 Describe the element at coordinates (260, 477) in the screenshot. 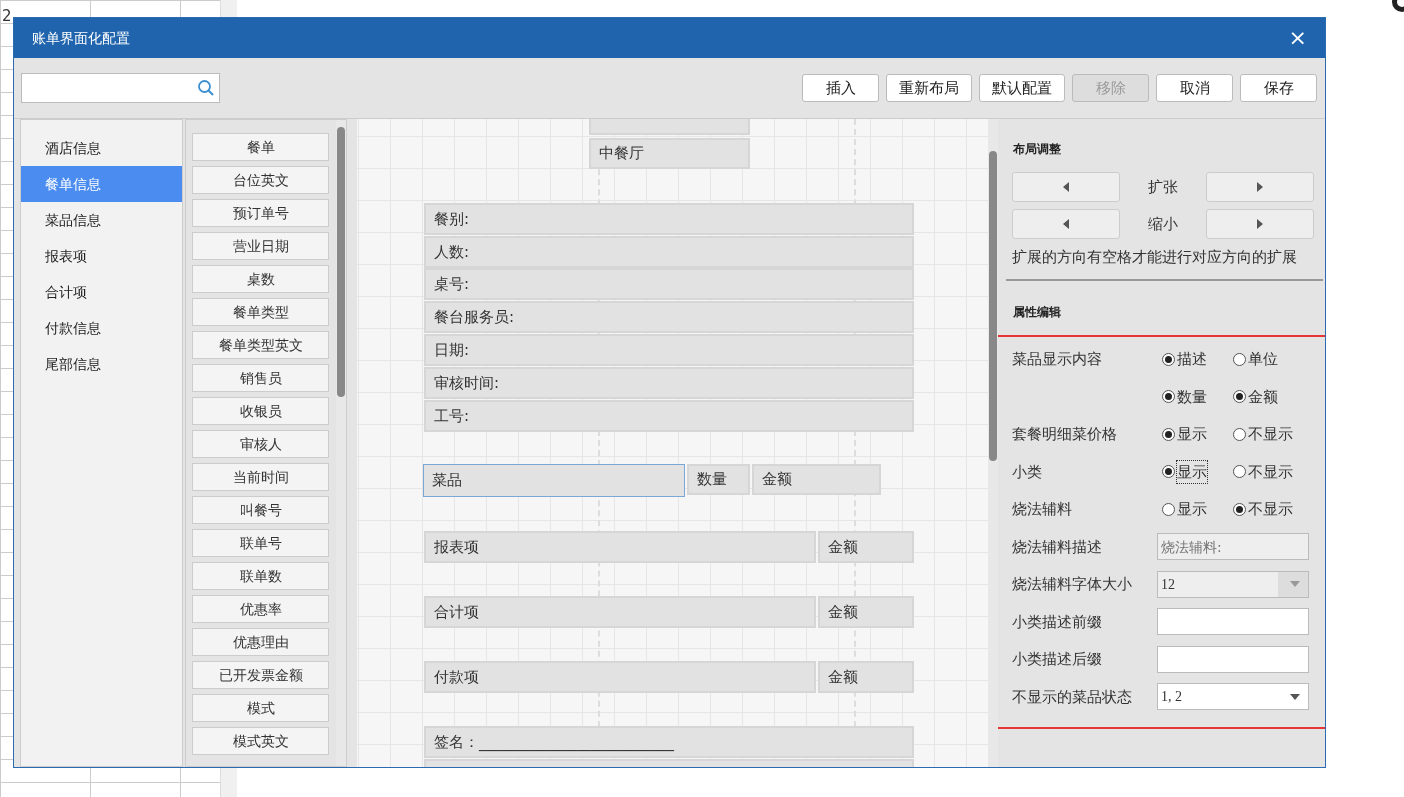

I see `field-item: 当前时间` at that location.